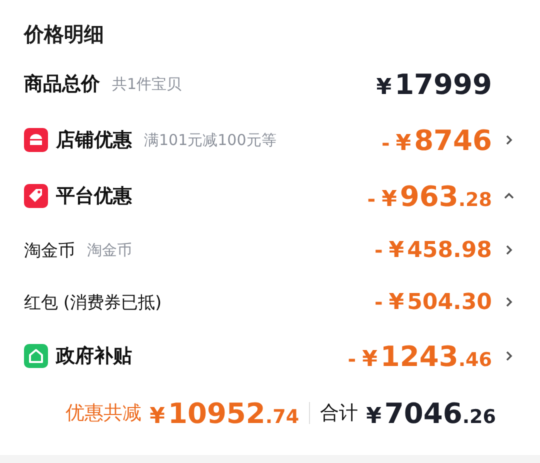 The image size is (540, 463). What do you see at coordinates (443, 84) in the screenshot?
I see `amount-value: 17999` at bounding box center [443, 84].